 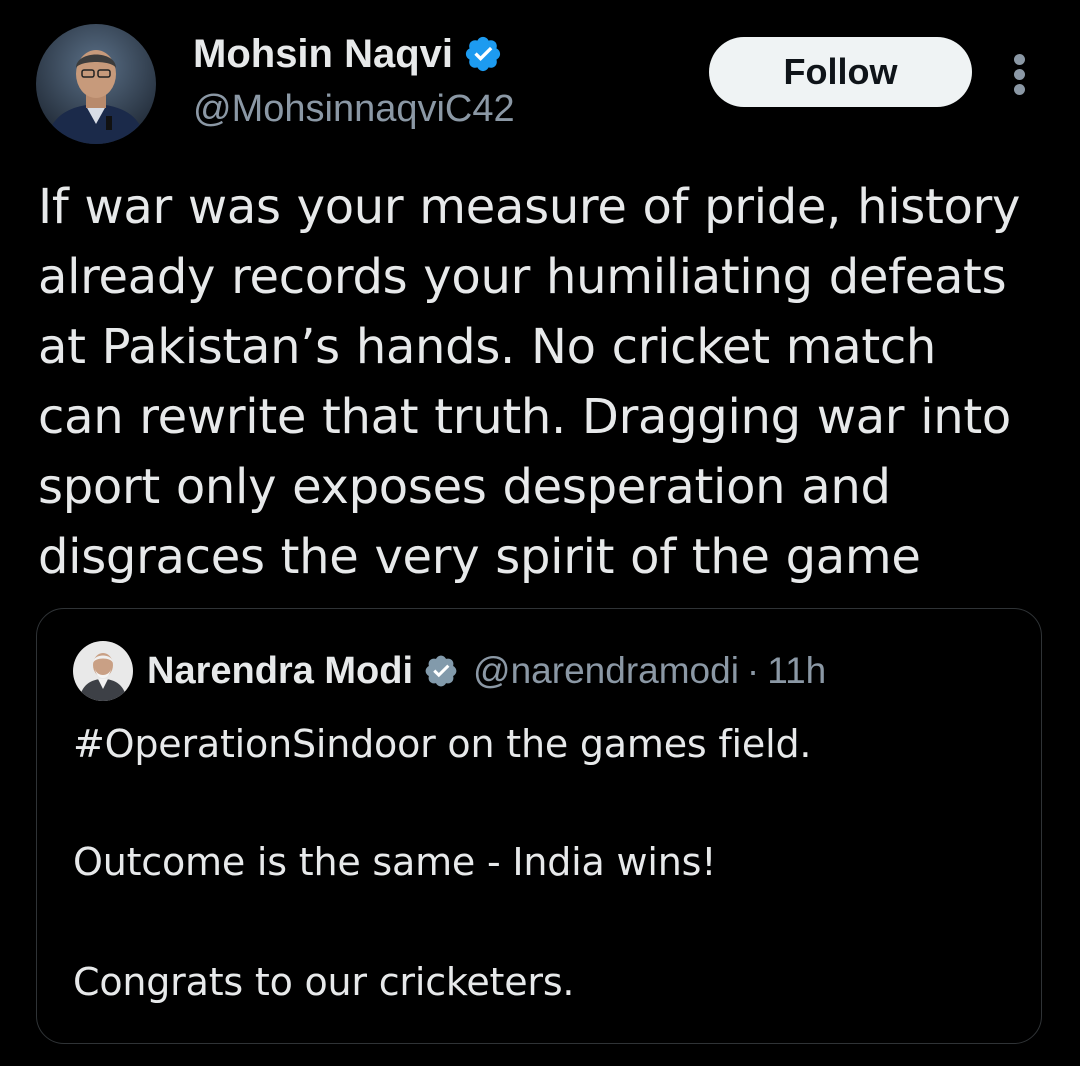 I want to click on quoted-tweet-text: #OperationSindoor on the games field., so click(x=442, y=744).